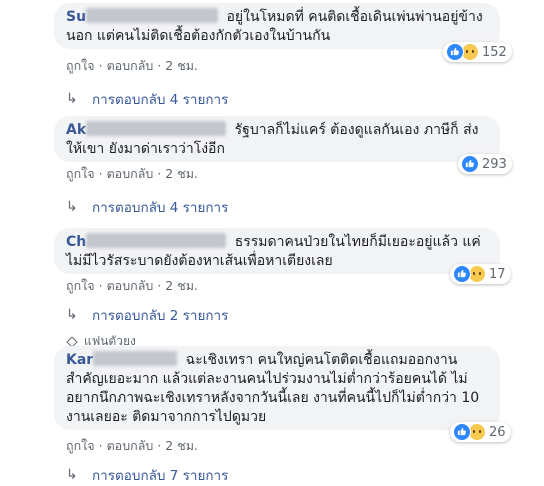 This screenshot has height=486, width=544. Describe the element at coordinates (76, 17) in the screenshot. I see `commenter-name: Su` at that location.